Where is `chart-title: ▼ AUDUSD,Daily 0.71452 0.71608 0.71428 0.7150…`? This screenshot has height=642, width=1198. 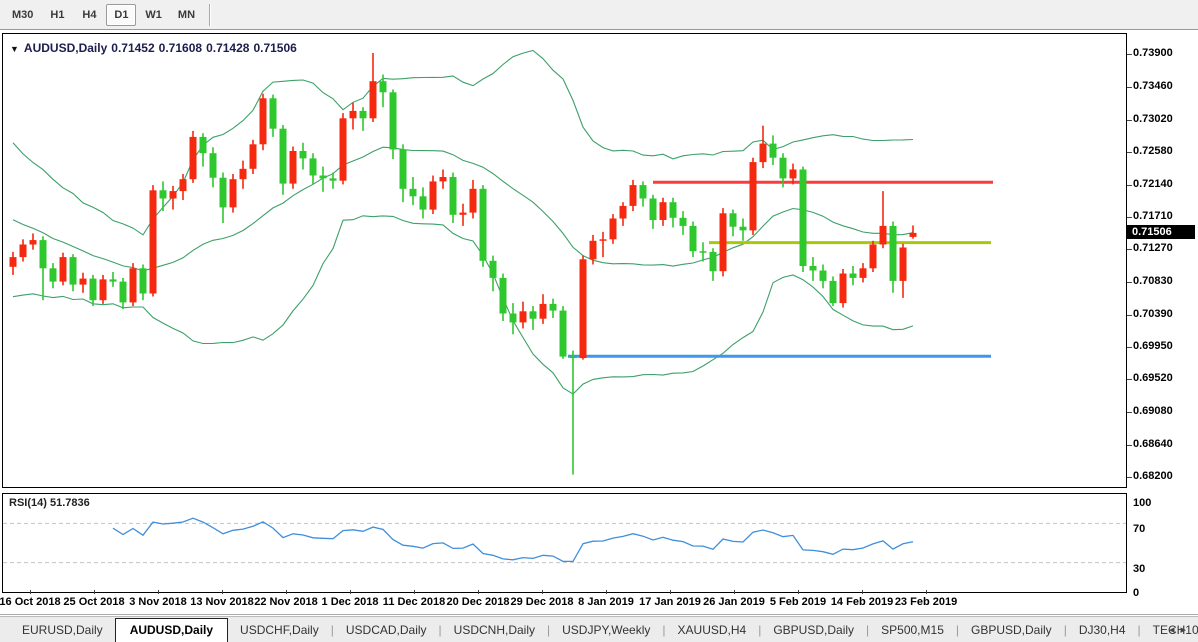 chart-title: ▼ AUDUSD,Daily 0.71452 0.71608 0.71428 0.7150… is located at coordinates (155, 48).